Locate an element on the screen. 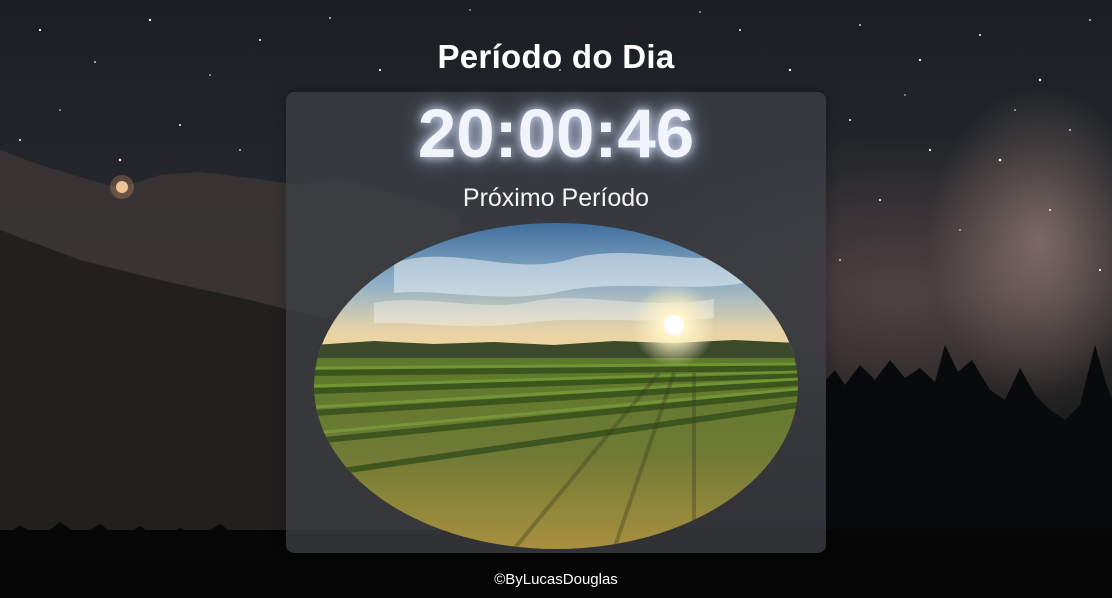 The image size is (1112, 598). page-title: Período do Dia is located at coordinates (556, 57).